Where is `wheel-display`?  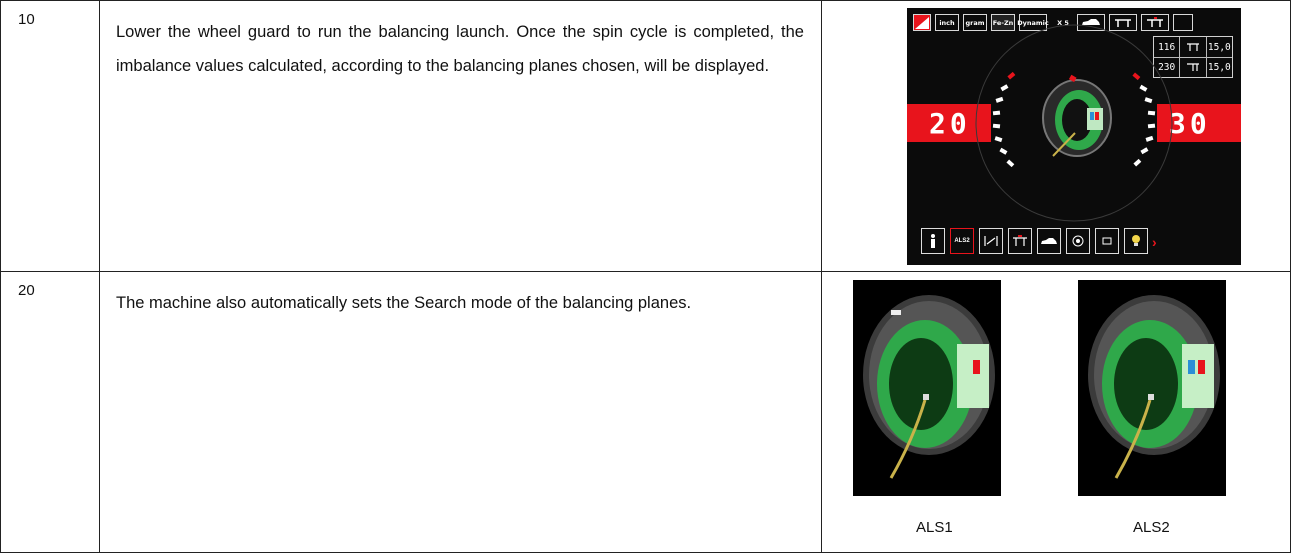 wheel-display is located at coordinates (1074, 123).